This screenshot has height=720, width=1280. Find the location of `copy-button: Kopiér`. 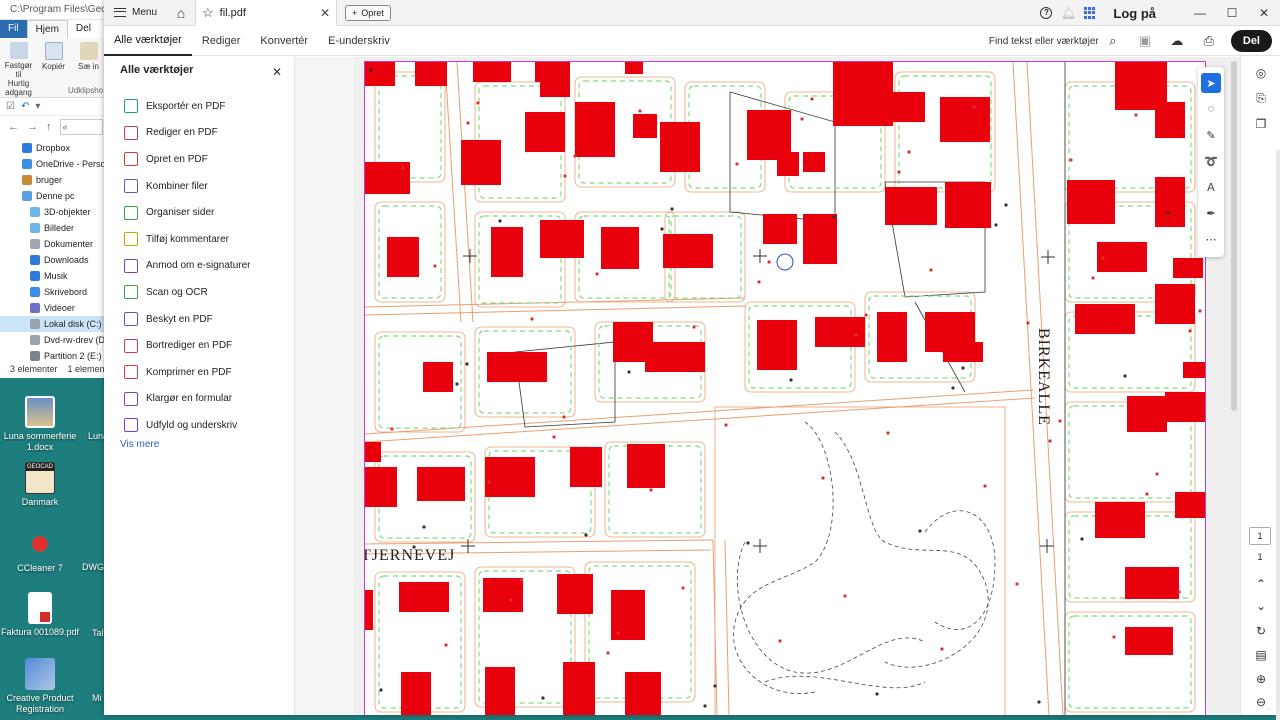

copy-button: Kopiér is located at coordinates (53, 69).